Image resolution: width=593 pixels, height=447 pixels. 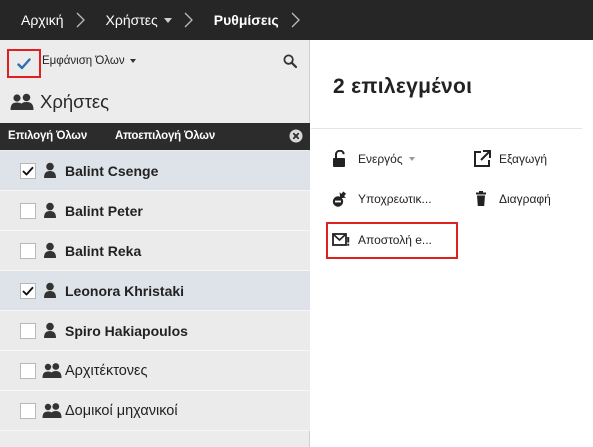 What do you see at coordinates (341, 239) in the screenshot?
I see `email-alert-icon` at bounding box center [341, 239].